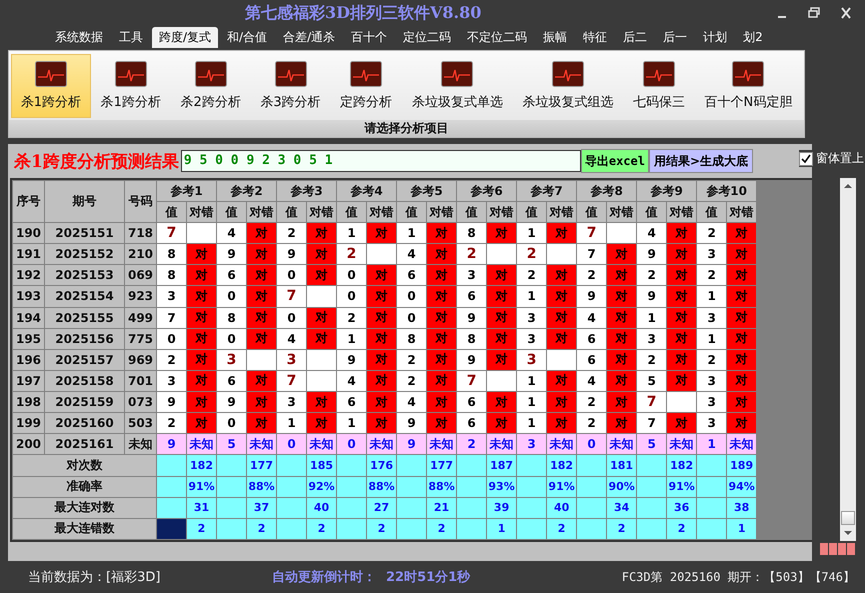  Describe the element at coordinates (84, 339) in the screenshot. I see `table-cell: 2025156` at that location.